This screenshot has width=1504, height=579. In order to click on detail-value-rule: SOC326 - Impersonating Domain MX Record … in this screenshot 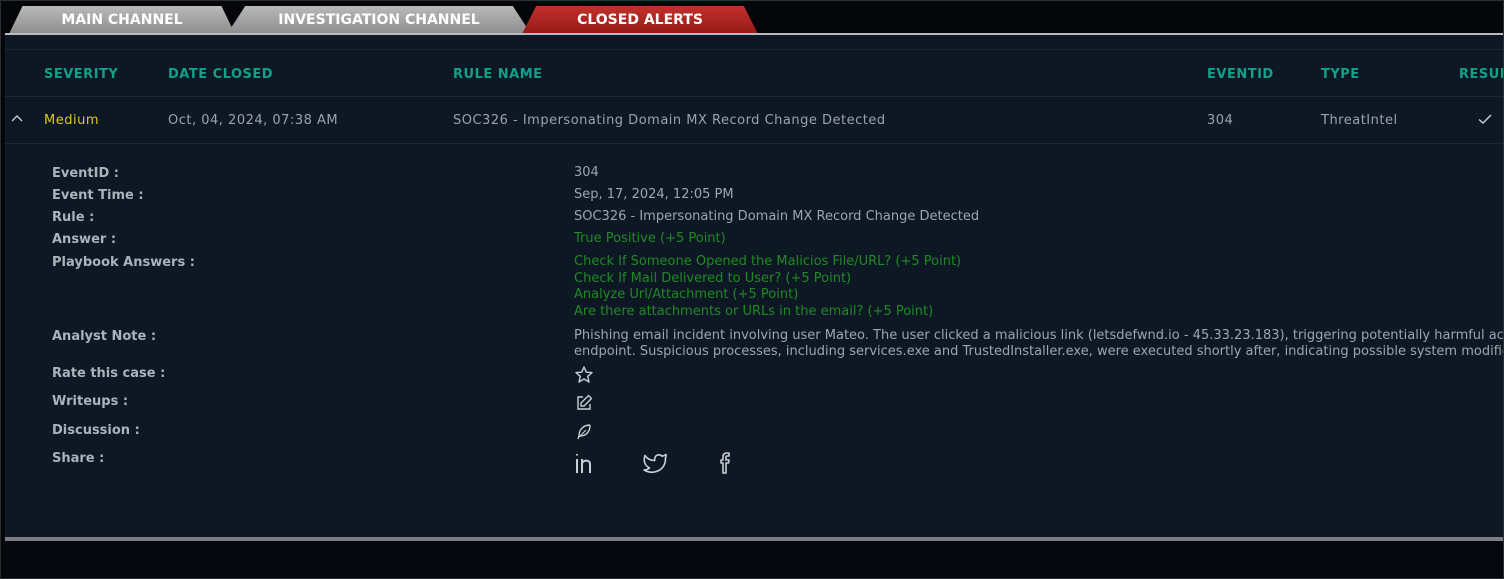, I will do `click(777, 216)`.